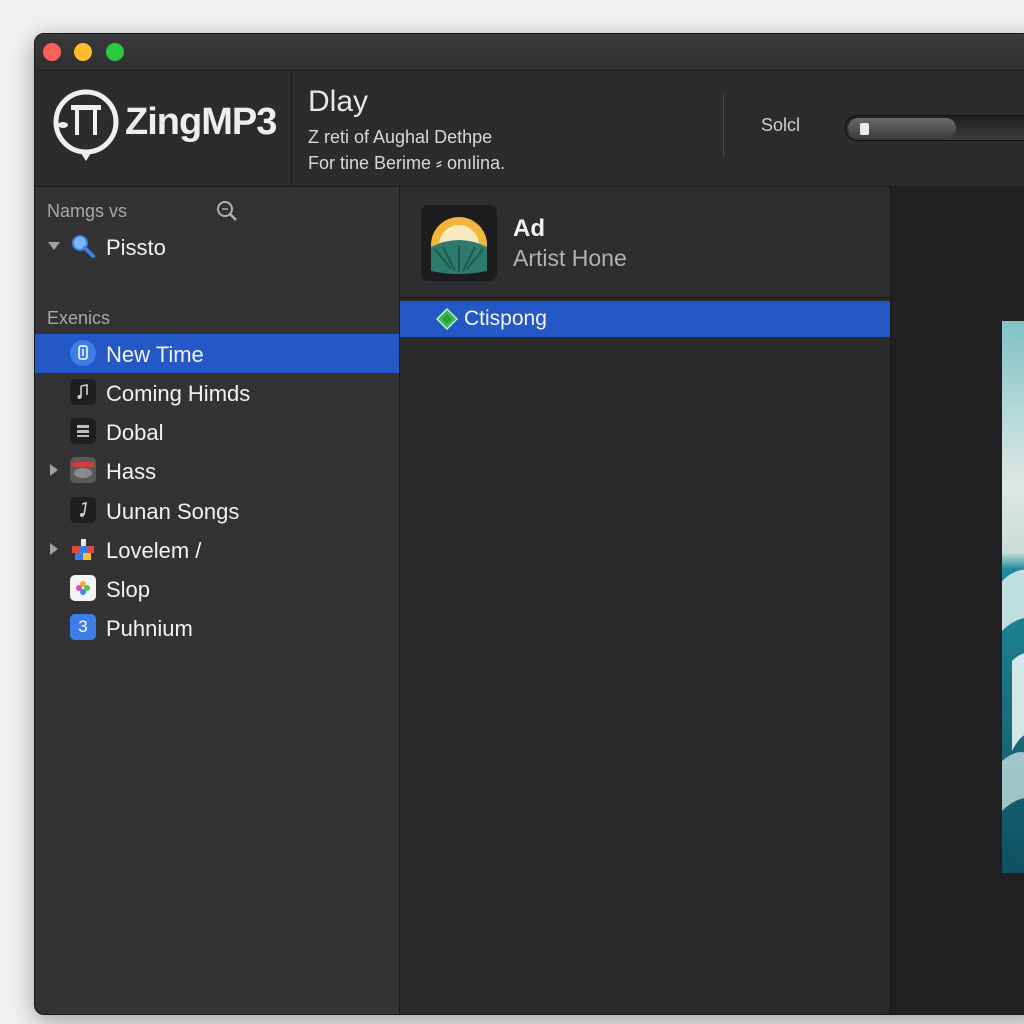 This screenshot has width=1024, height=1024. I want to click on sidebar-item-new-time: New Time, so click(217, 353).